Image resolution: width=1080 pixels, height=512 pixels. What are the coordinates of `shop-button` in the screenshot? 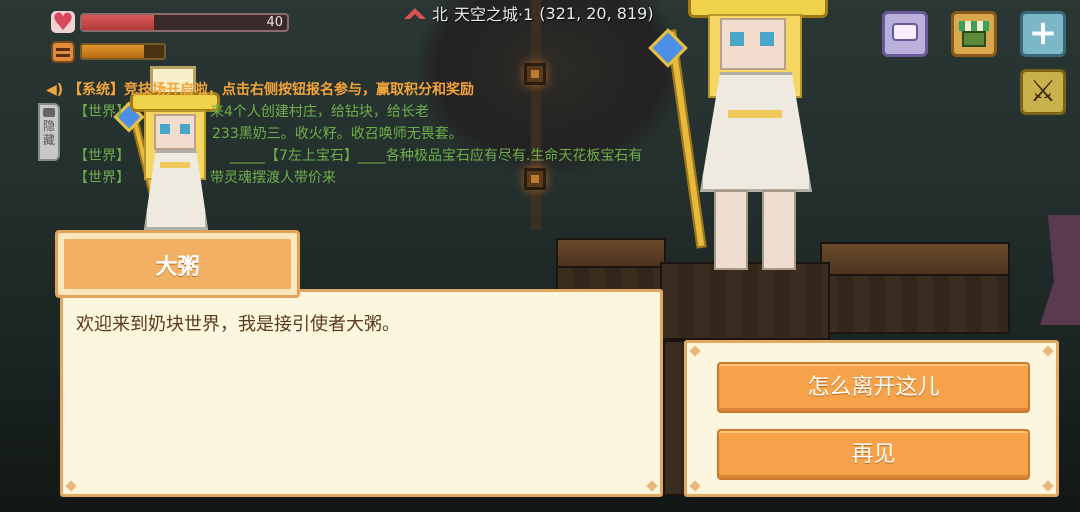 It's located at (974, 34).